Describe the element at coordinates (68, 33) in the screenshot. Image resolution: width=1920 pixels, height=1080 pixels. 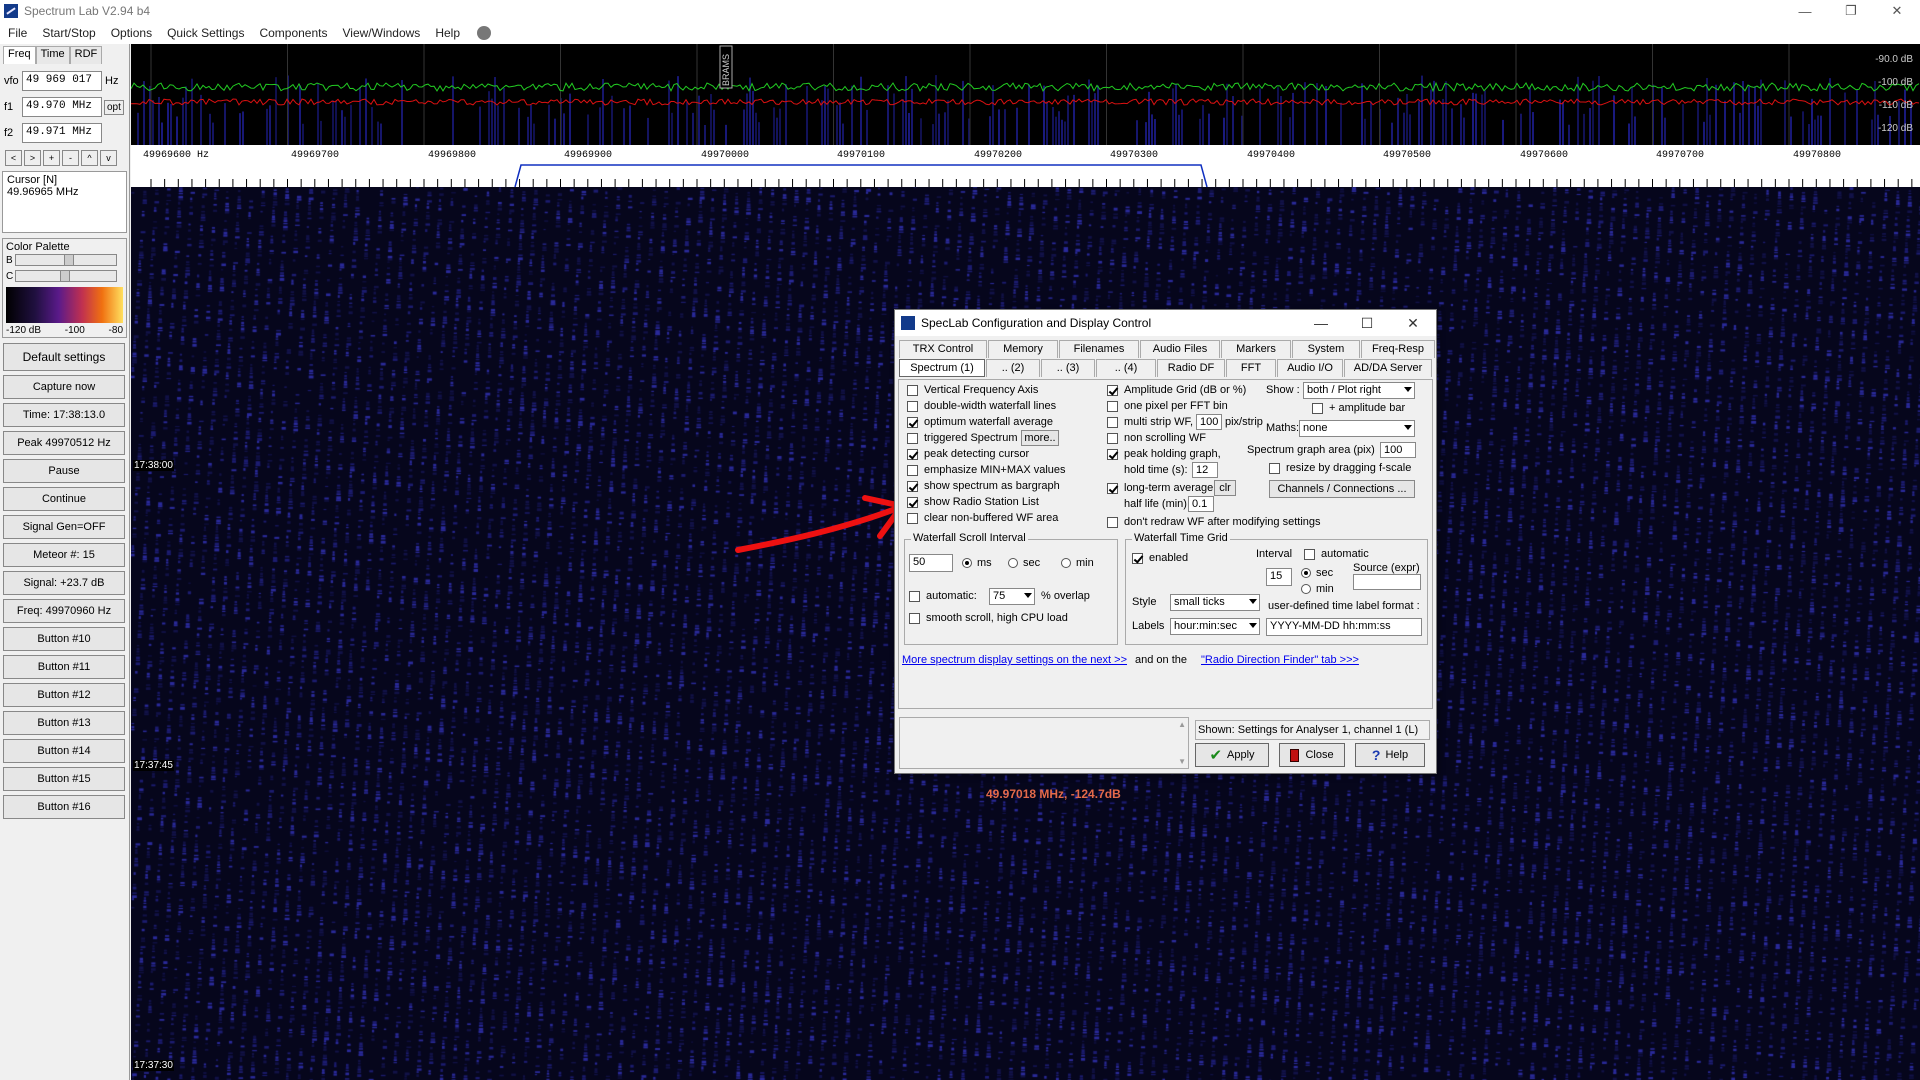
I see `menu-start-stop: Start/Stop` at that location.